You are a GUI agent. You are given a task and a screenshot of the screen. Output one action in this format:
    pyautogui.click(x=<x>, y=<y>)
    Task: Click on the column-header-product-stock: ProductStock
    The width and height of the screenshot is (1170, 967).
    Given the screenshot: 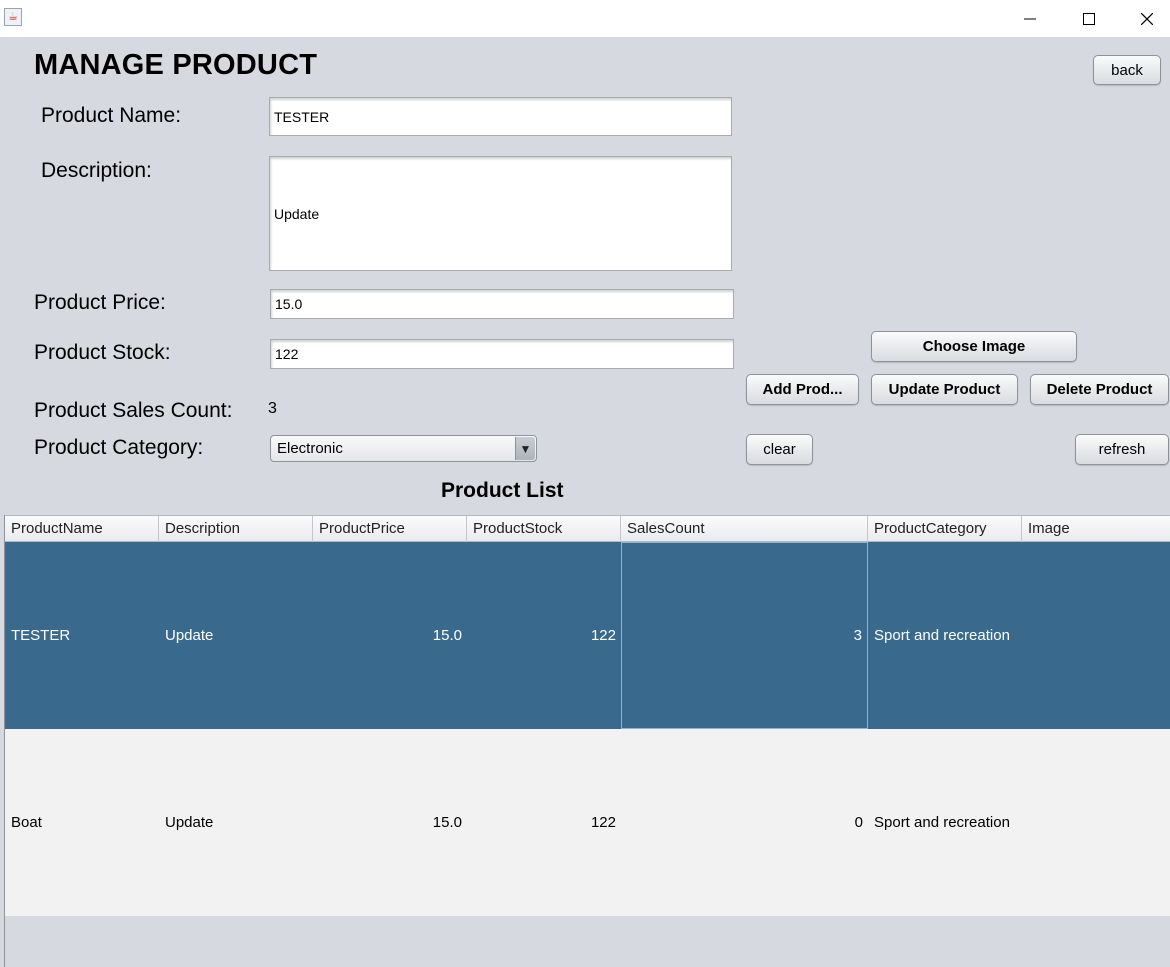 What is the action you would take?
    pyautogui.click(x=544, y=529)
    